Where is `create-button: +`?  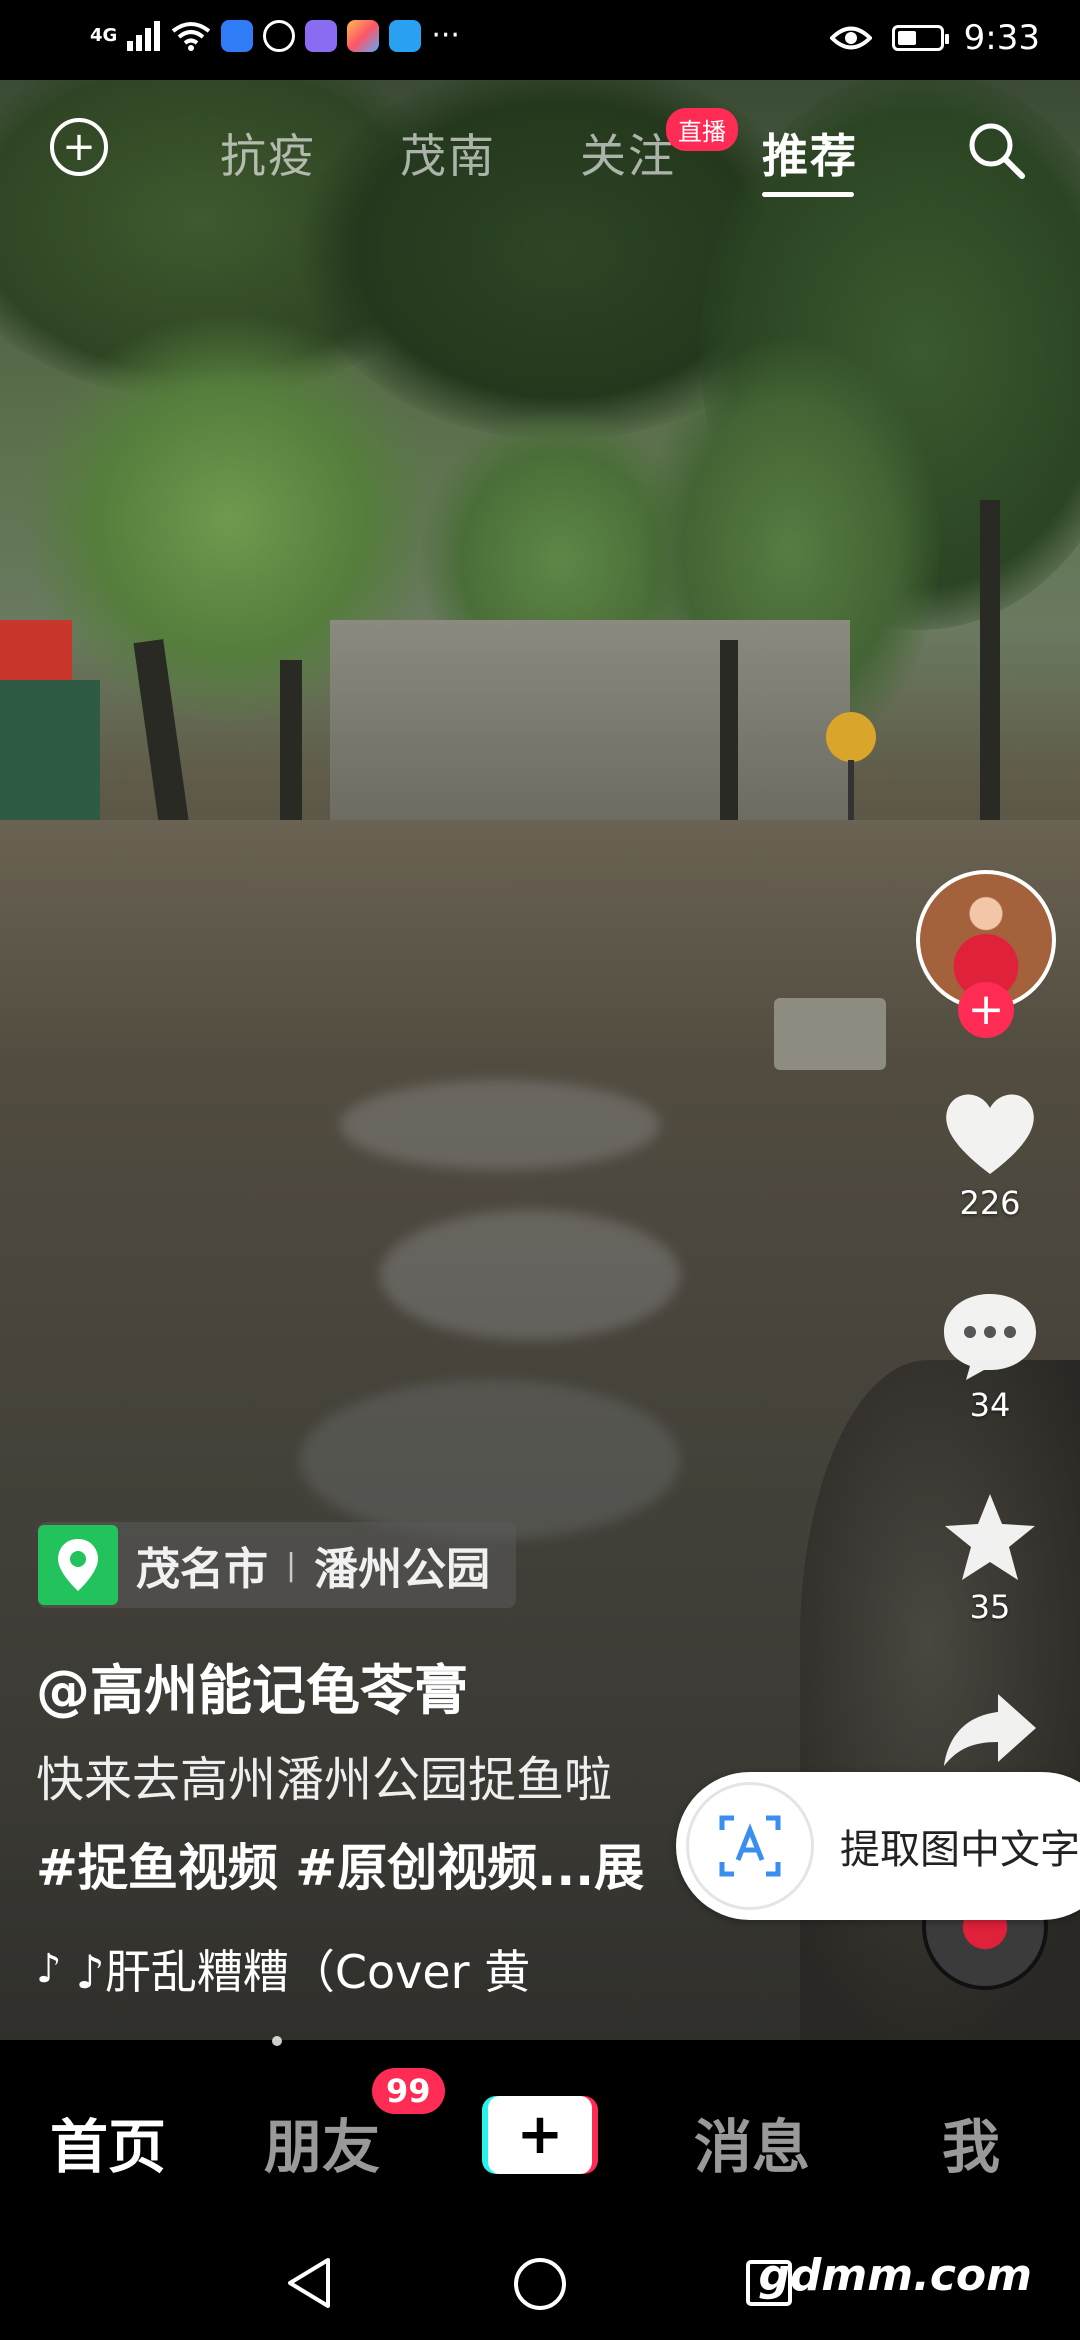 create-button: + is located at coordinates (540, 2135).